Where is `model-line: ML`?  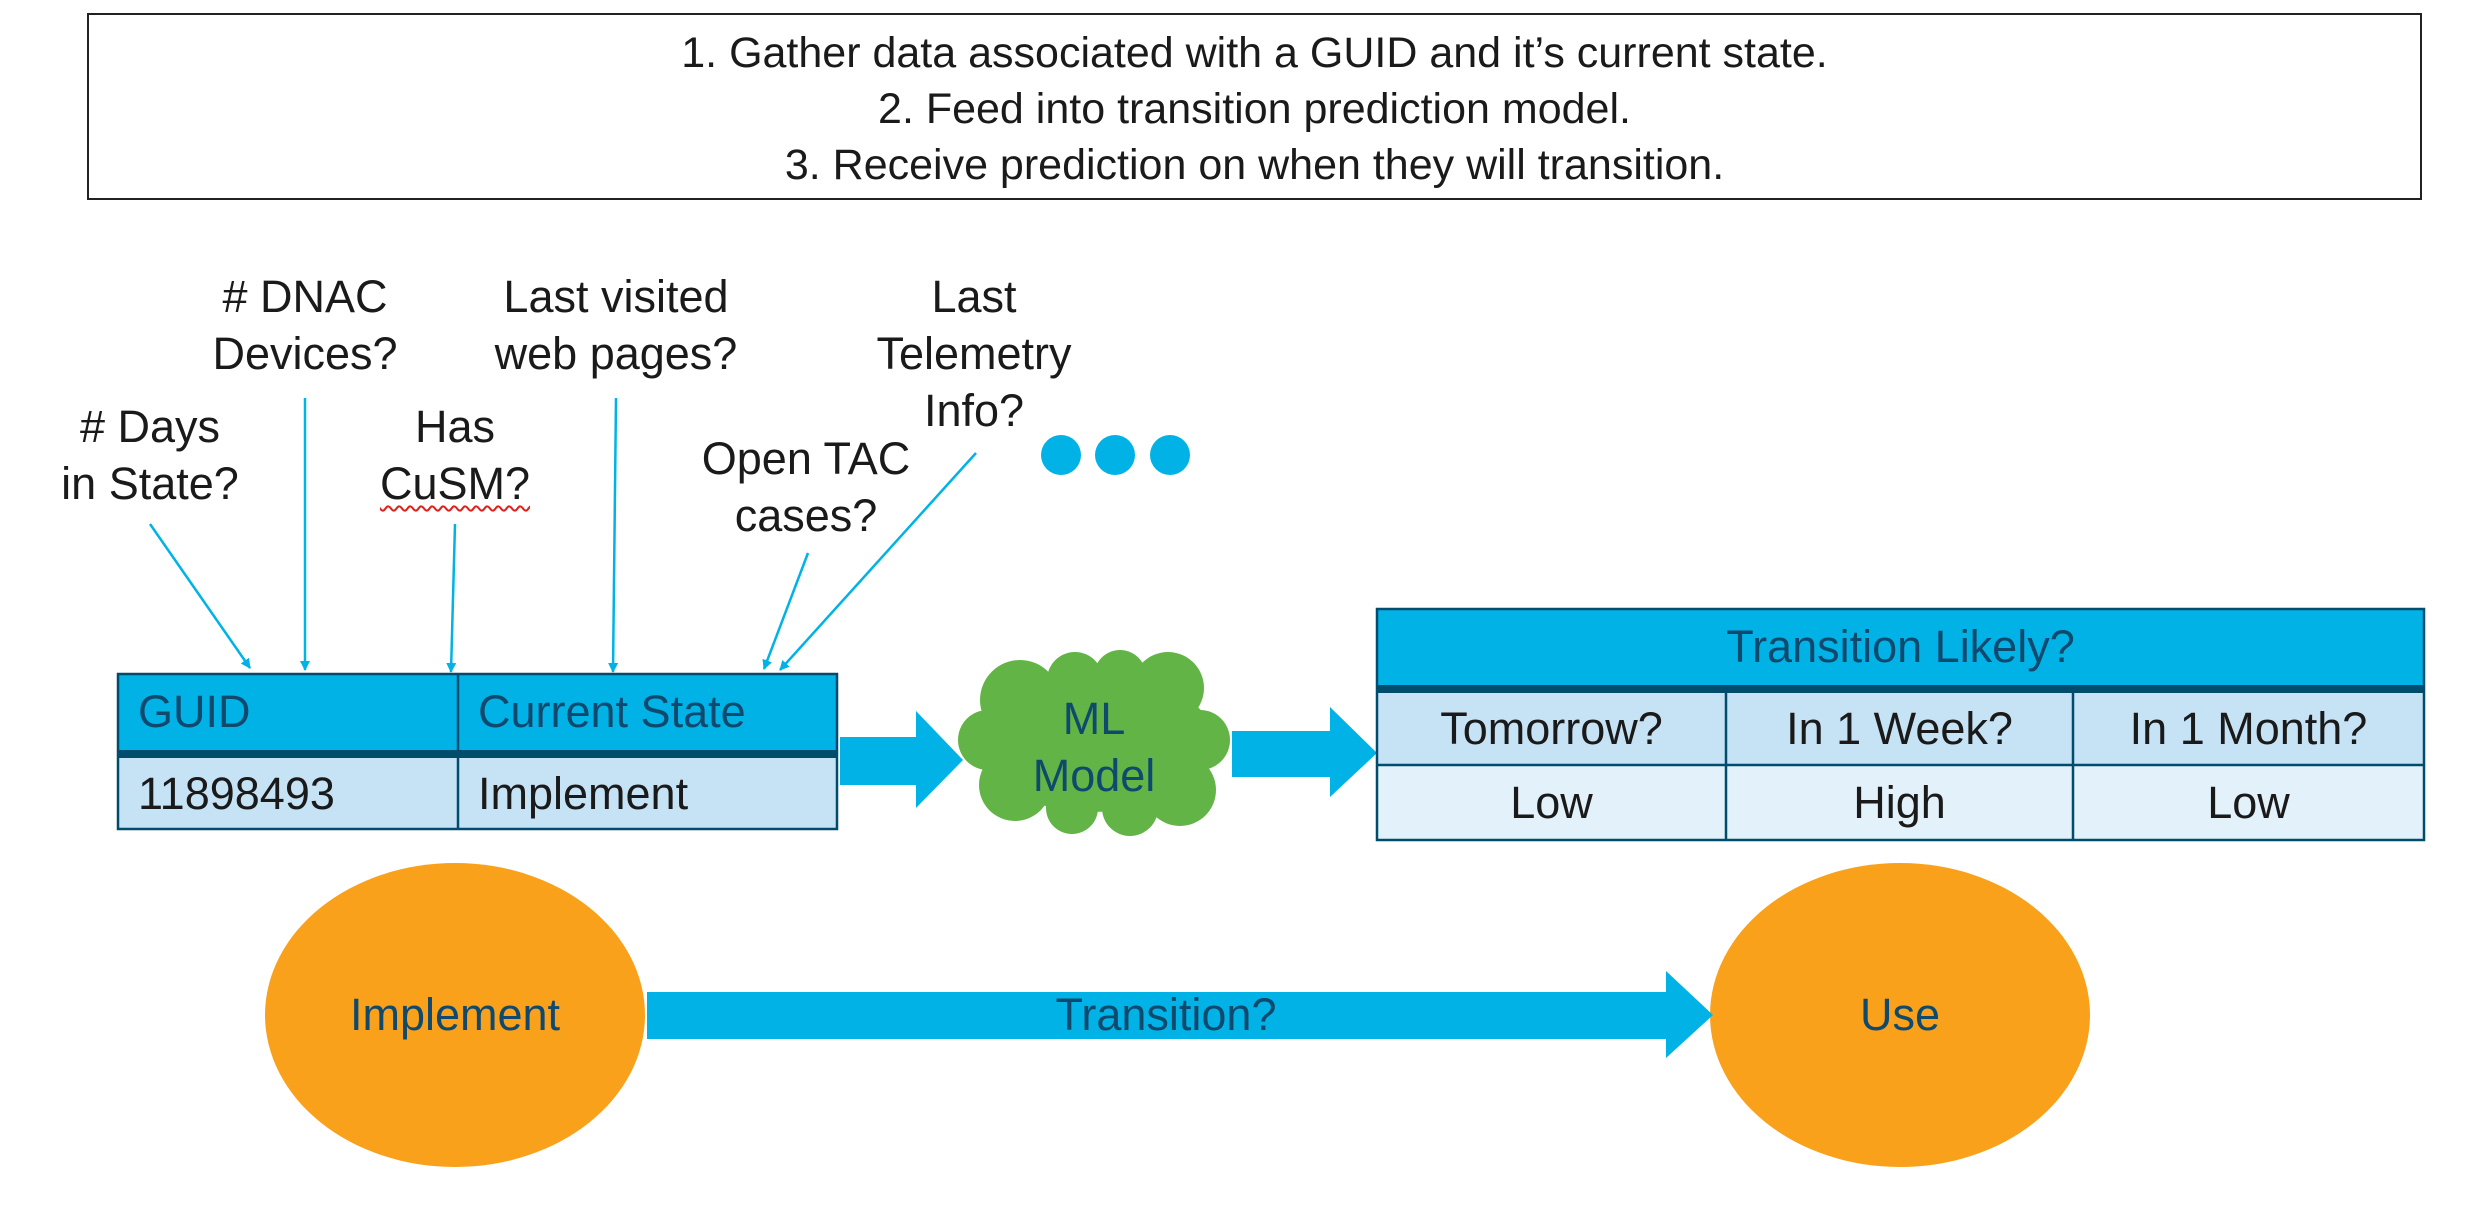 model-line: ML is located at coordinates (1094, 718).